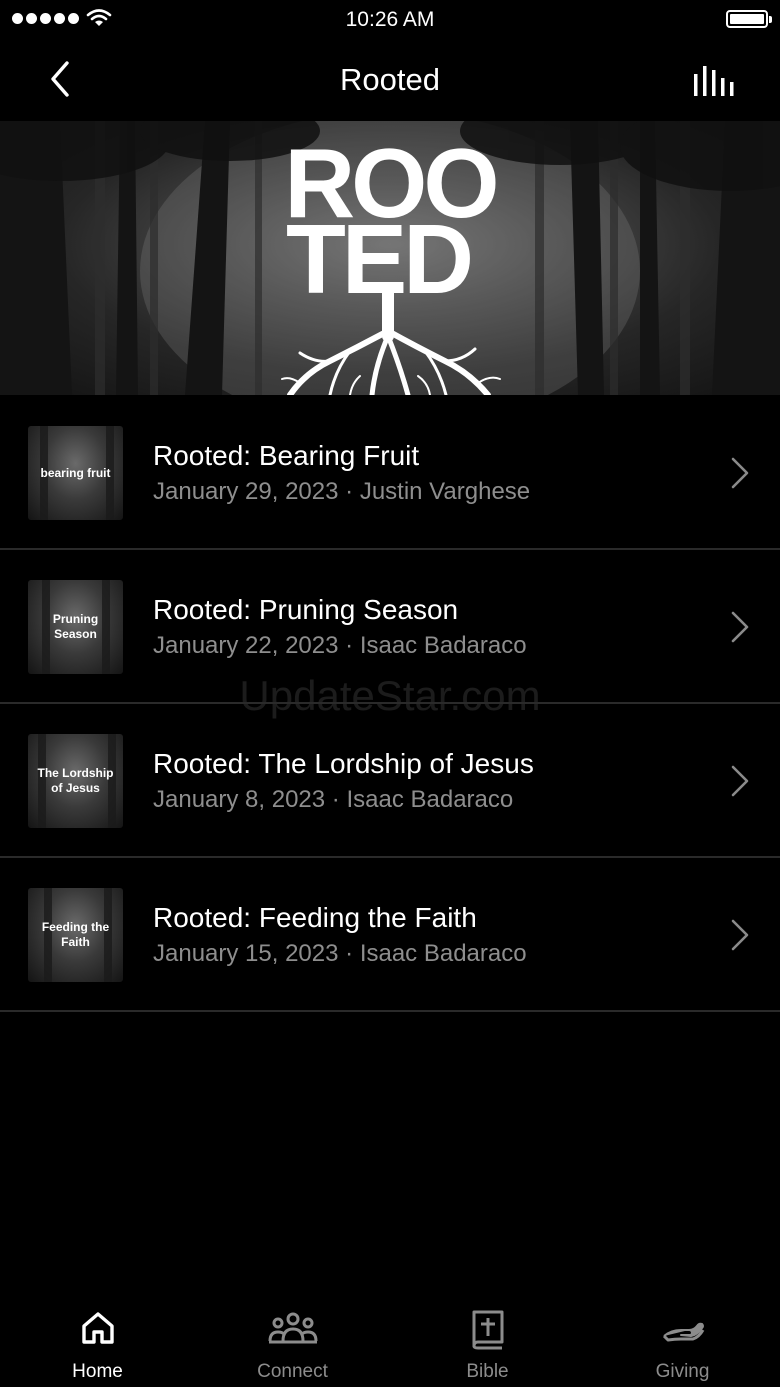  I want to click on tab-bible: Bible, so click(487, 1338).